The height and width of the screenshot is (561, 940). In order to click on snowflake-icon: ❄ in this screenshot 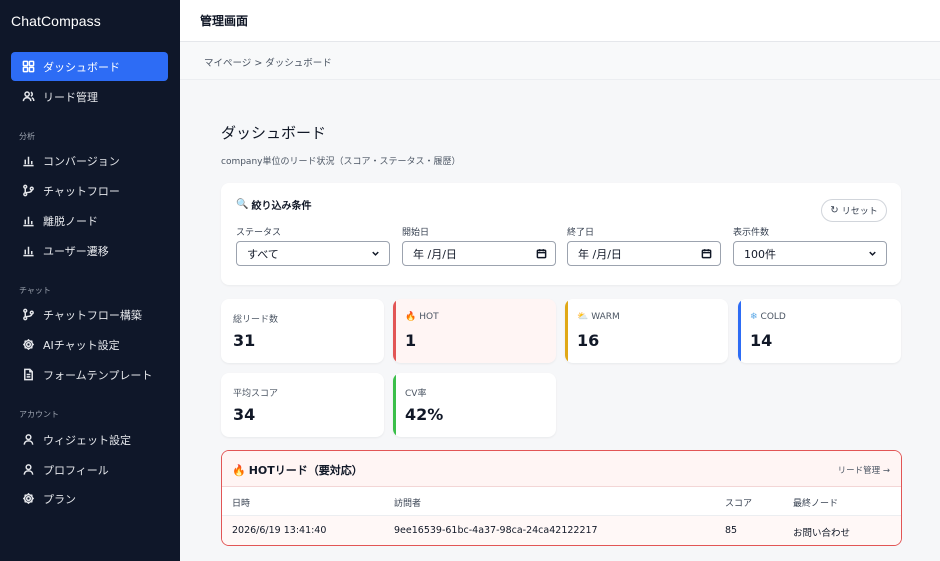, I will do `click(754, 317)`.